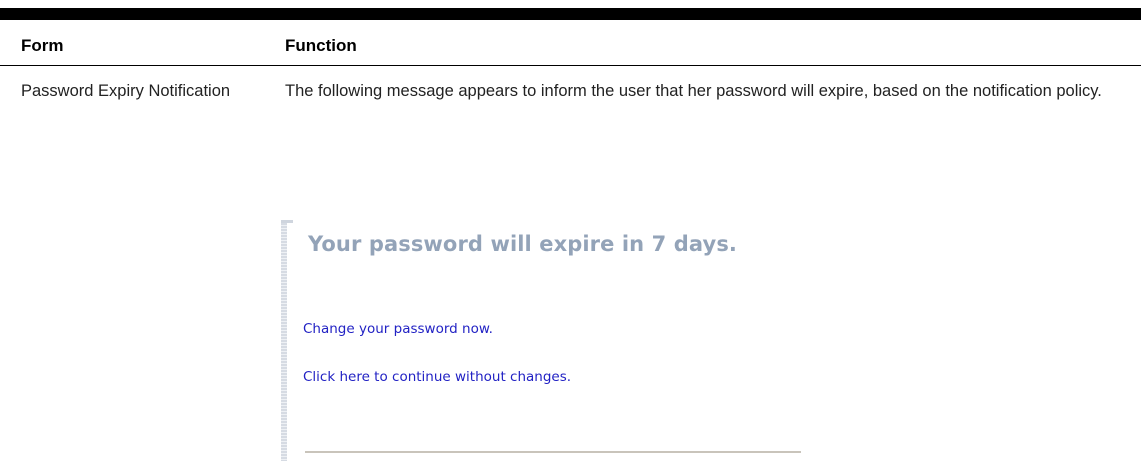  What do you see at coordinates (570, 14) in the screenshot?
I see `table-top-rule` at bounding box center [570, 14].